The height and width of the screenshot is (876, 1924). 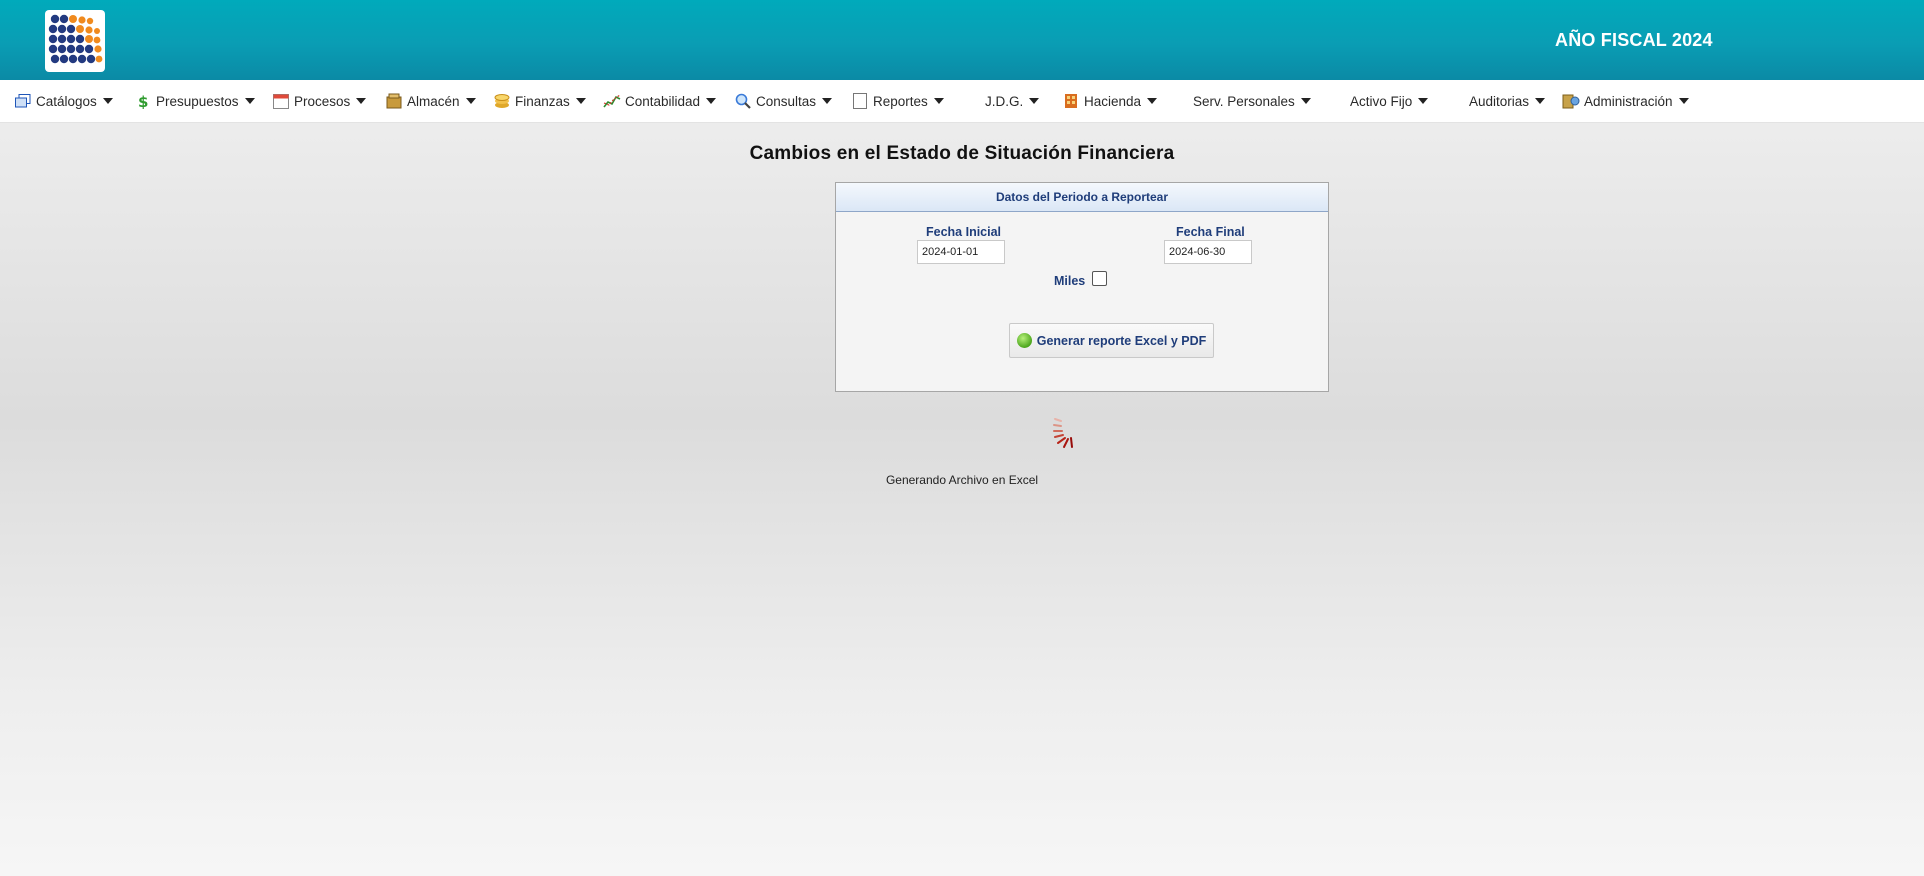 I want to click on menu-activo-fijo: Activo Fijo, so click(x=1389, y=101).